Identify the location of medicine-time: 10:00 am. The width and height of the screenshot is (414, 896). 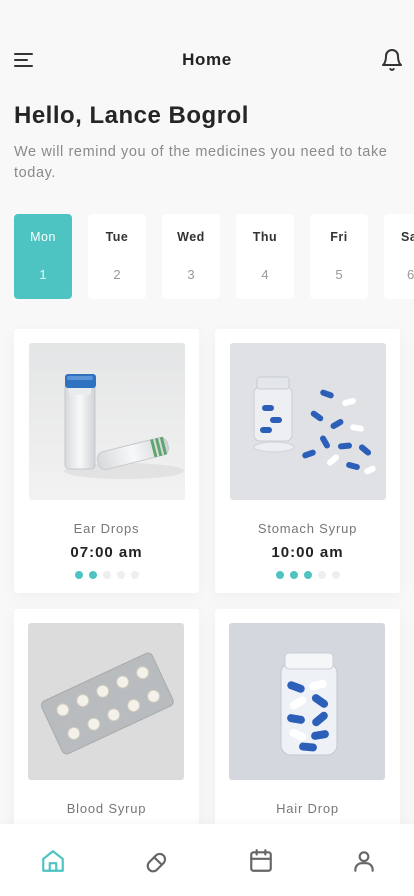
(307, 552).